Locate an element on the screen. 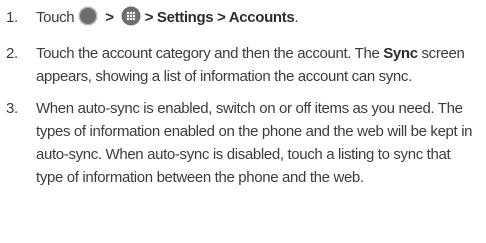 The image size is (486, 243). step-touch-word: Touch is located at coordinates (55, 17).